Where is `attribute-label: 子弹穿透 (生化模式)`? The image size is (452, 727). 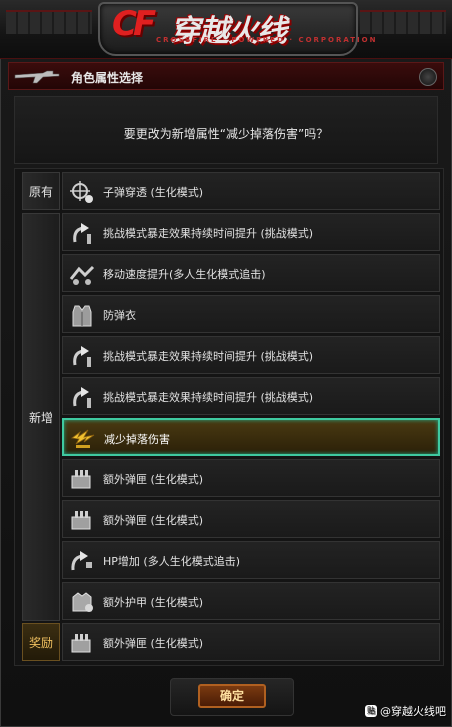
attribute-label: 子弹穿透 (生化模式) is located at coordinates (153, 192).